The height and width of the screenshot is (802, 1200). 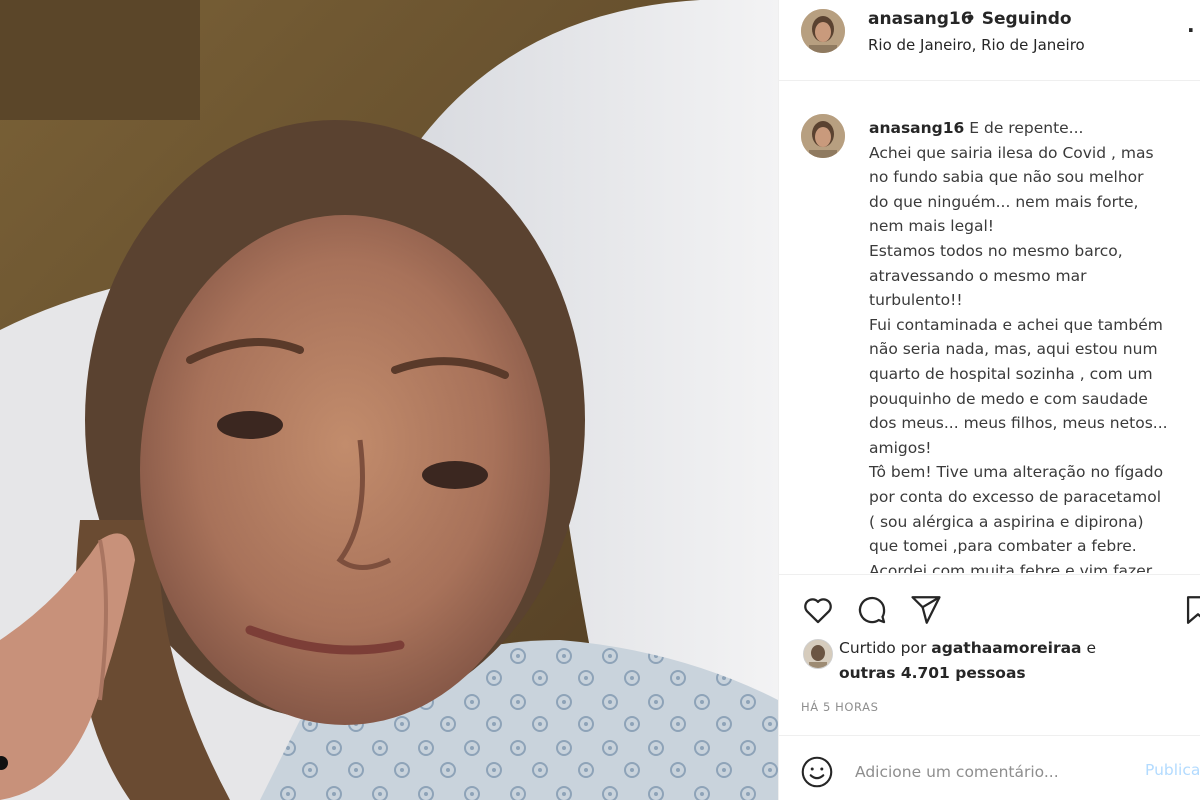 What do you see at coordinates (980, 772) in the screenshot?
I see `comment-input` at bounding box center [980, 772].